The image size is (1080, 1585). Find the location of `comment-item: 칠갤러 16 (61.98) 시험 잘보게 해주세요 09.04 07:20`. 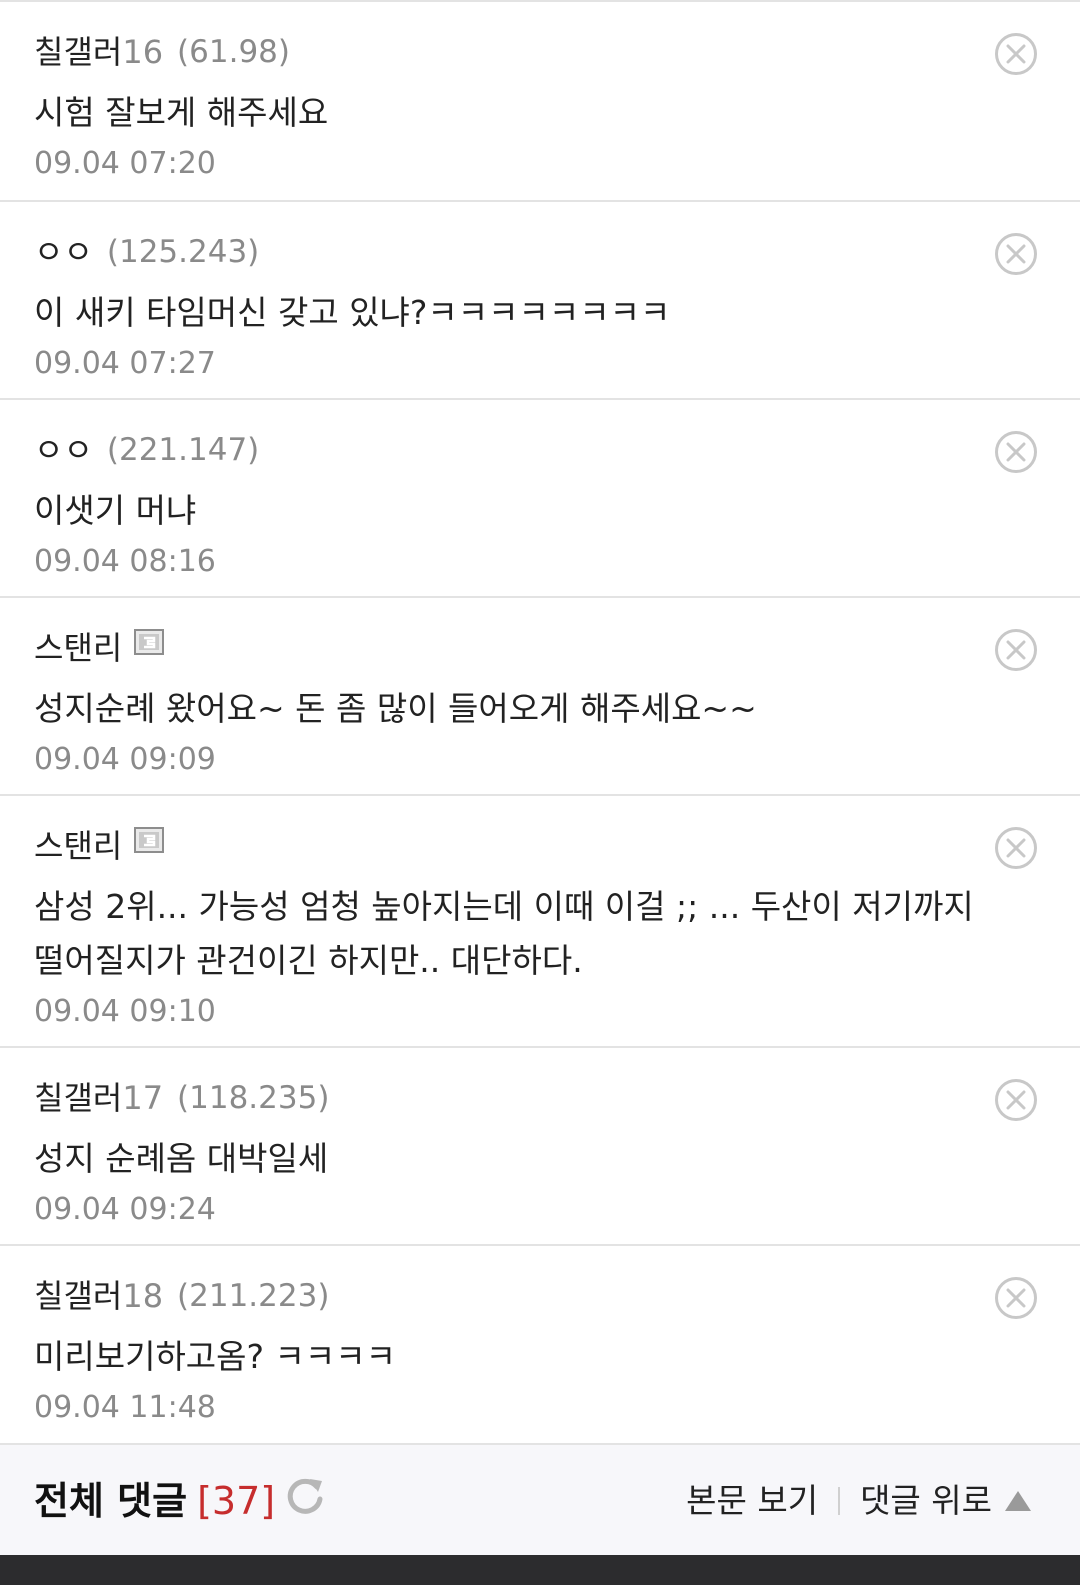

comment-item: 칠갤러 16 (61.98) 시험 잘보게 해주세요 09.04 07:20 is located at coordinates (540, 100).